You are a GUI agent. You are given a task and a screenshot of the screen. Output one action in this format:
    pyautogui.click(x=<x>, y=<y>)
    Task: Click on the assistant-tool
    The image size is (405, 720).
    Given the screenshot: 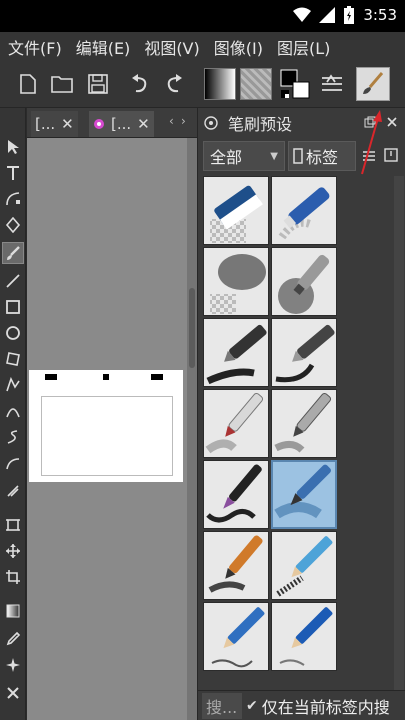 What is the action you would take?
    pyautogui.click(x=13, y=693)
    